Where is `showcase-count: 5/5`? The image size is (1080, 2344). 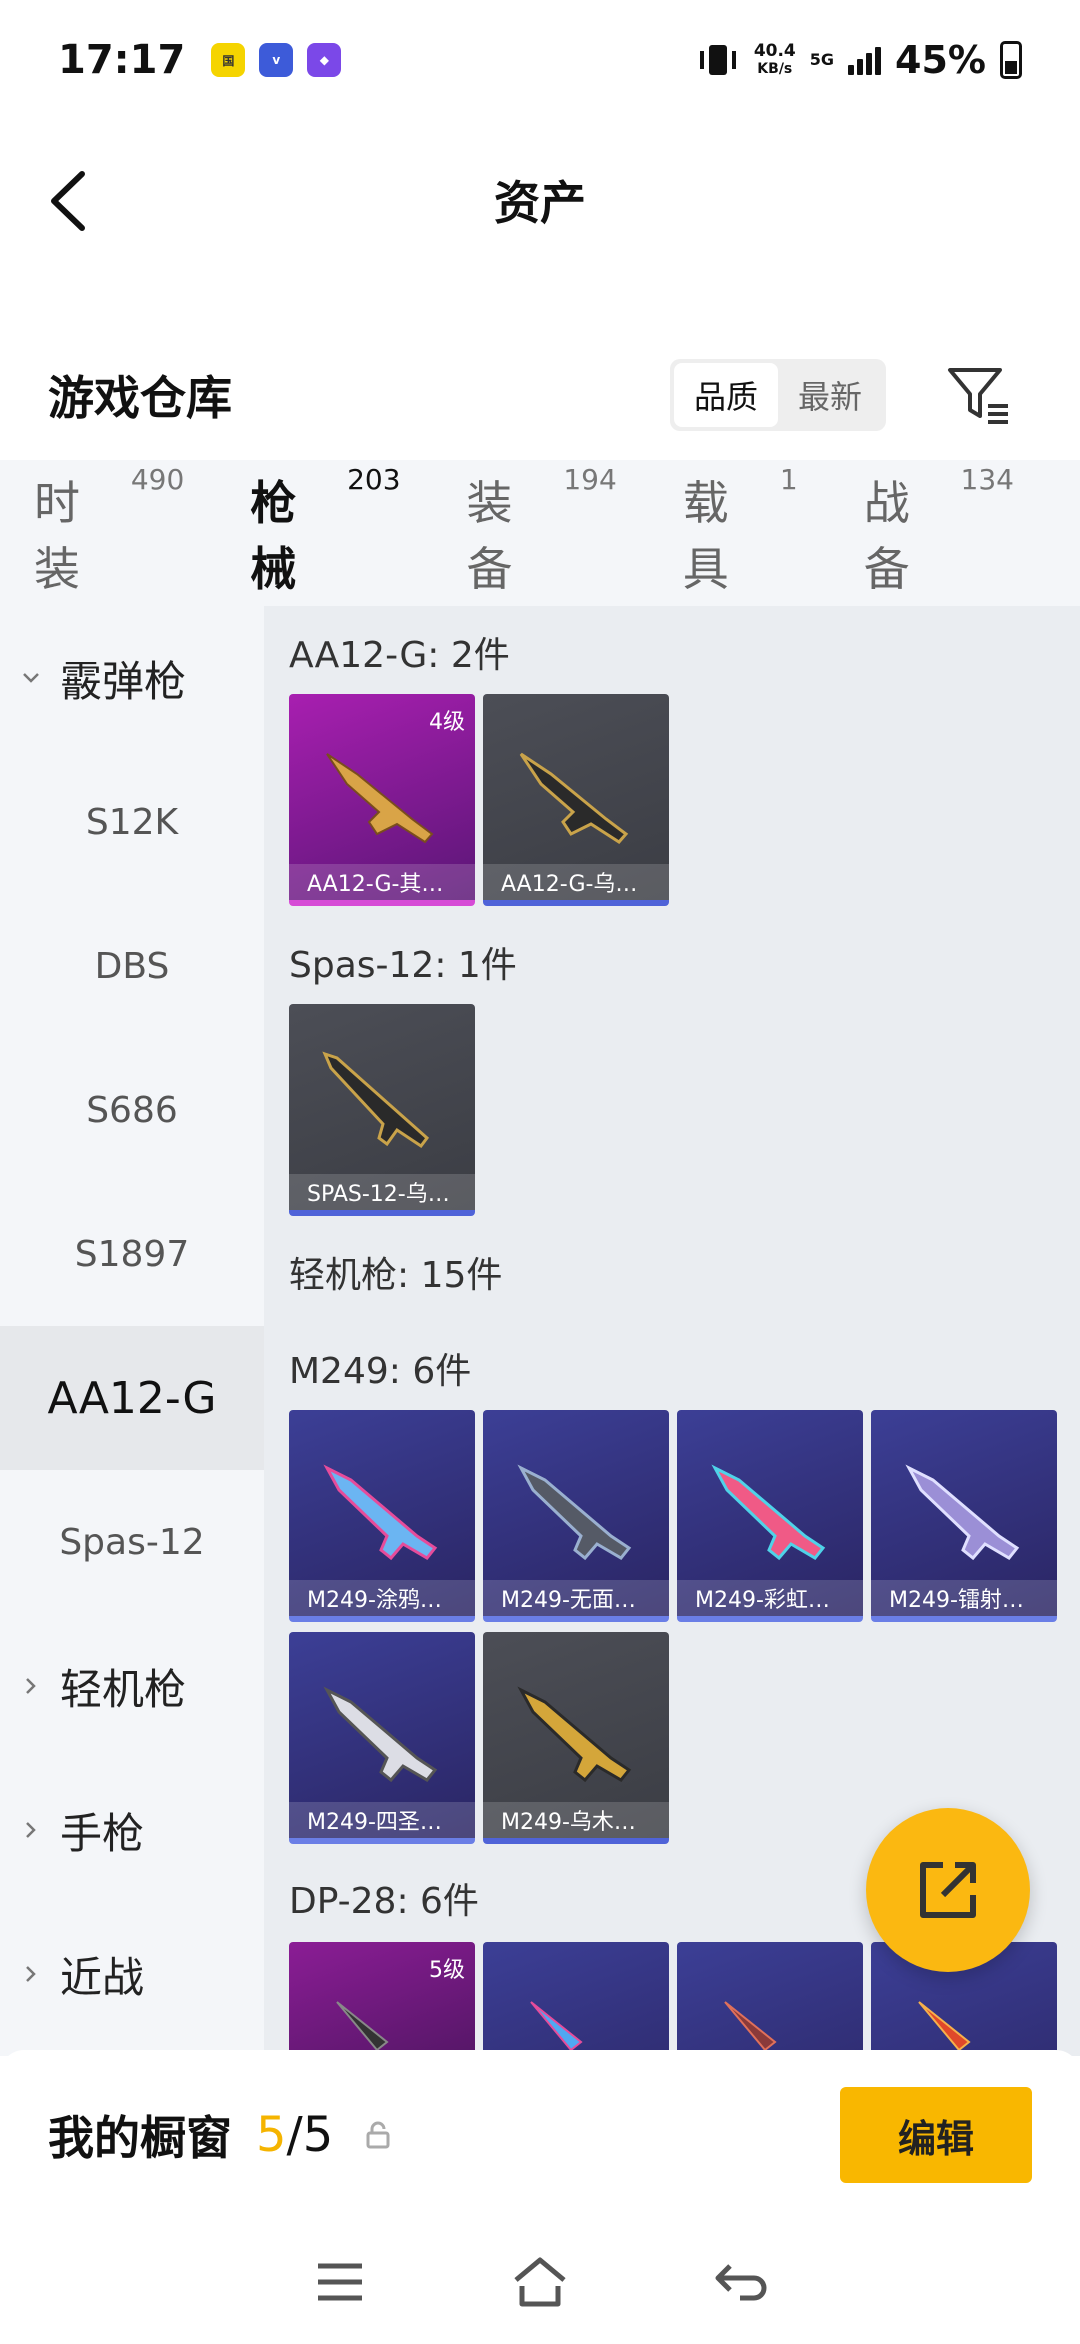
showcase-count: 5/5 is located at coordinates (295, 2135).